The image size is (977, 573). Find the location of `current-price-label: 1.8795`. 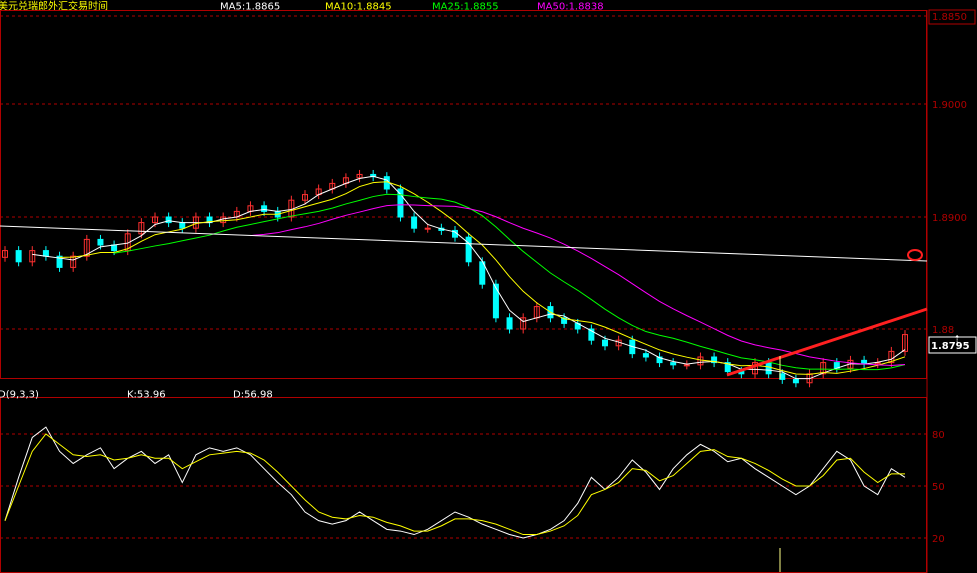

current-price-label: 1.8795 is located at coordinates (950, 346).